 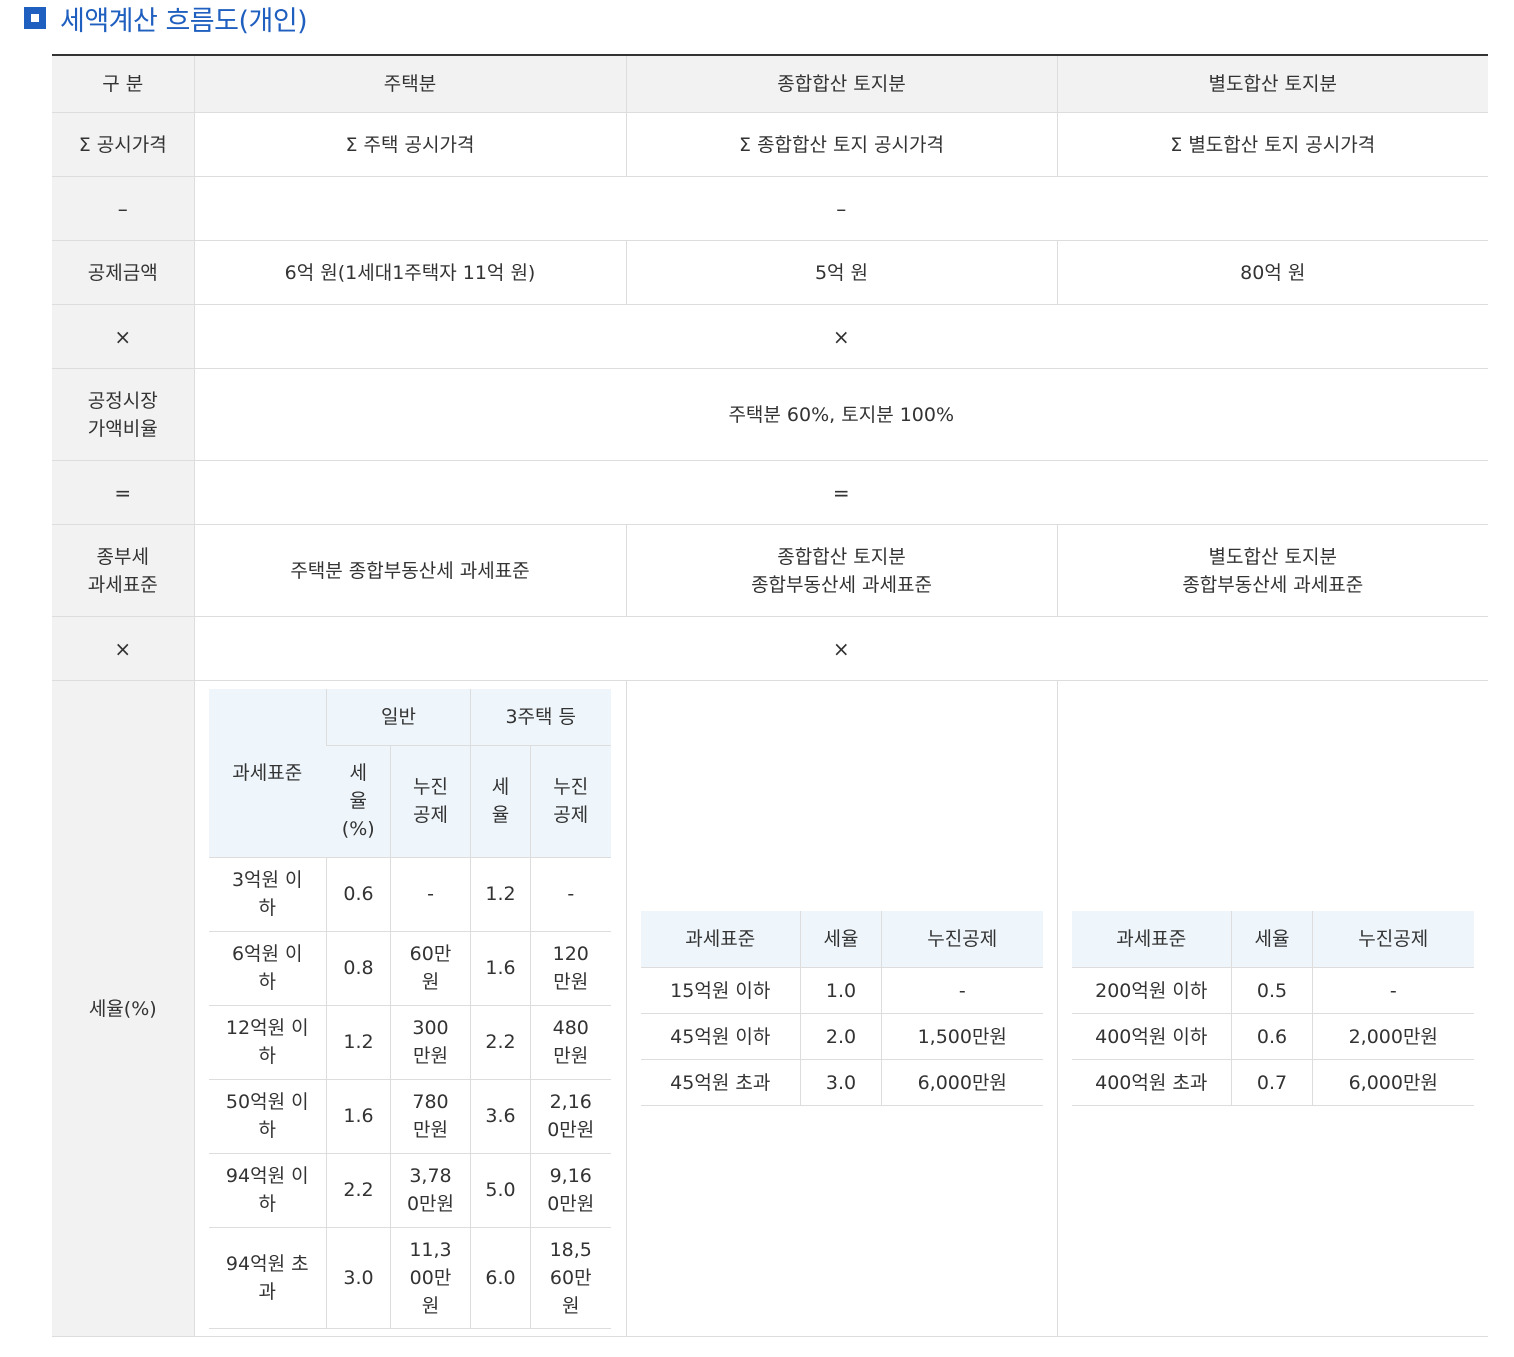 I want to click on table-row: 12억원 이하 1.2 300 만원 2.2 480 만원, so click(x=409, y=1042).